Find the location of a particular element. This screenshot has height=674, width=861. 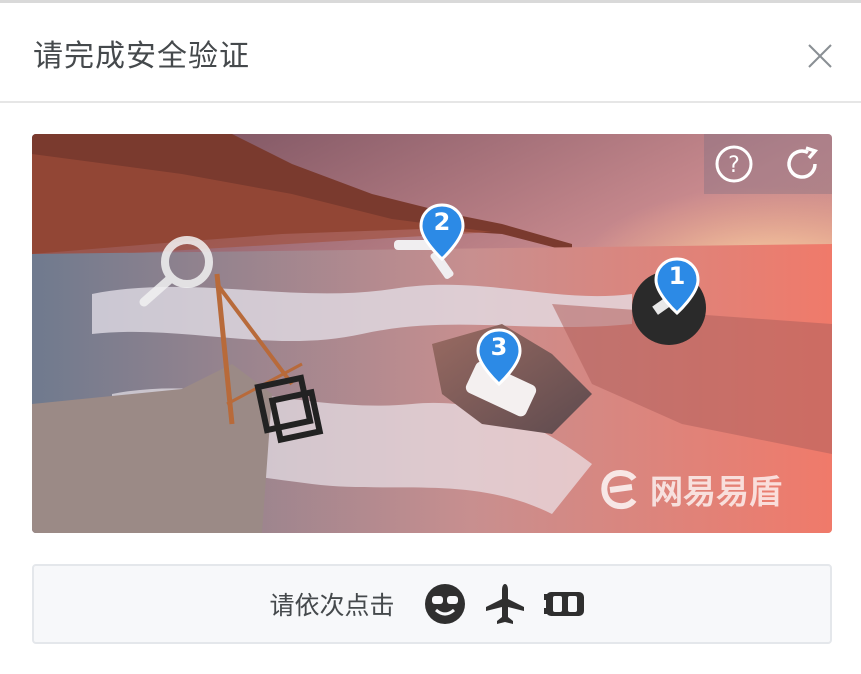

click-marker-3: 3 is located at coordinates (499, 357).